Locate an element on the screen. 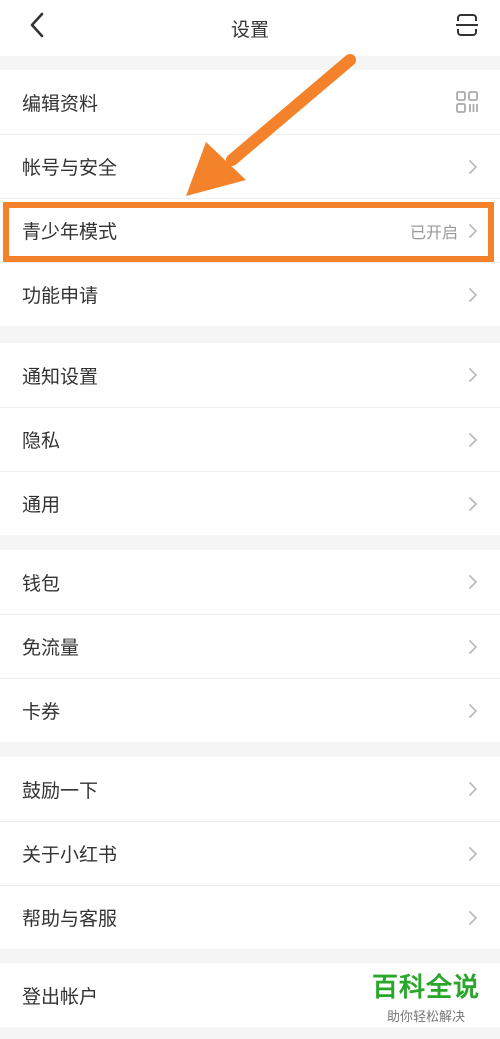  settings-item-help: 帮助与客服 is located at coordinates (250, 917).